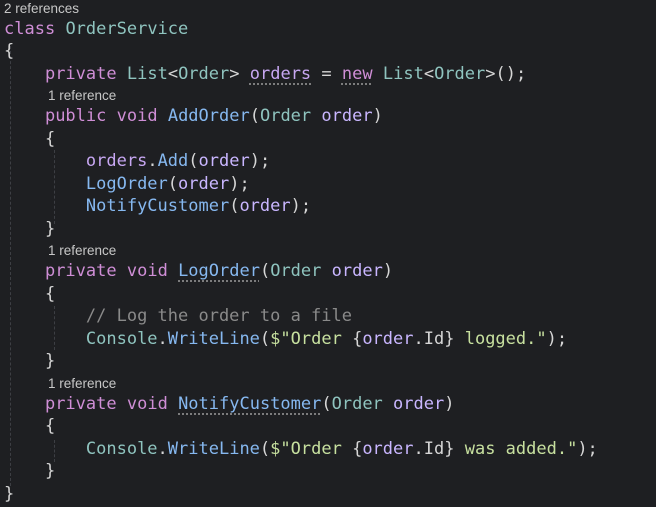  What do you see at coordinates (29, 229) in the screenshot?
I see `code-line-addorder-close-brace: }` at bounding box center [29, 229].